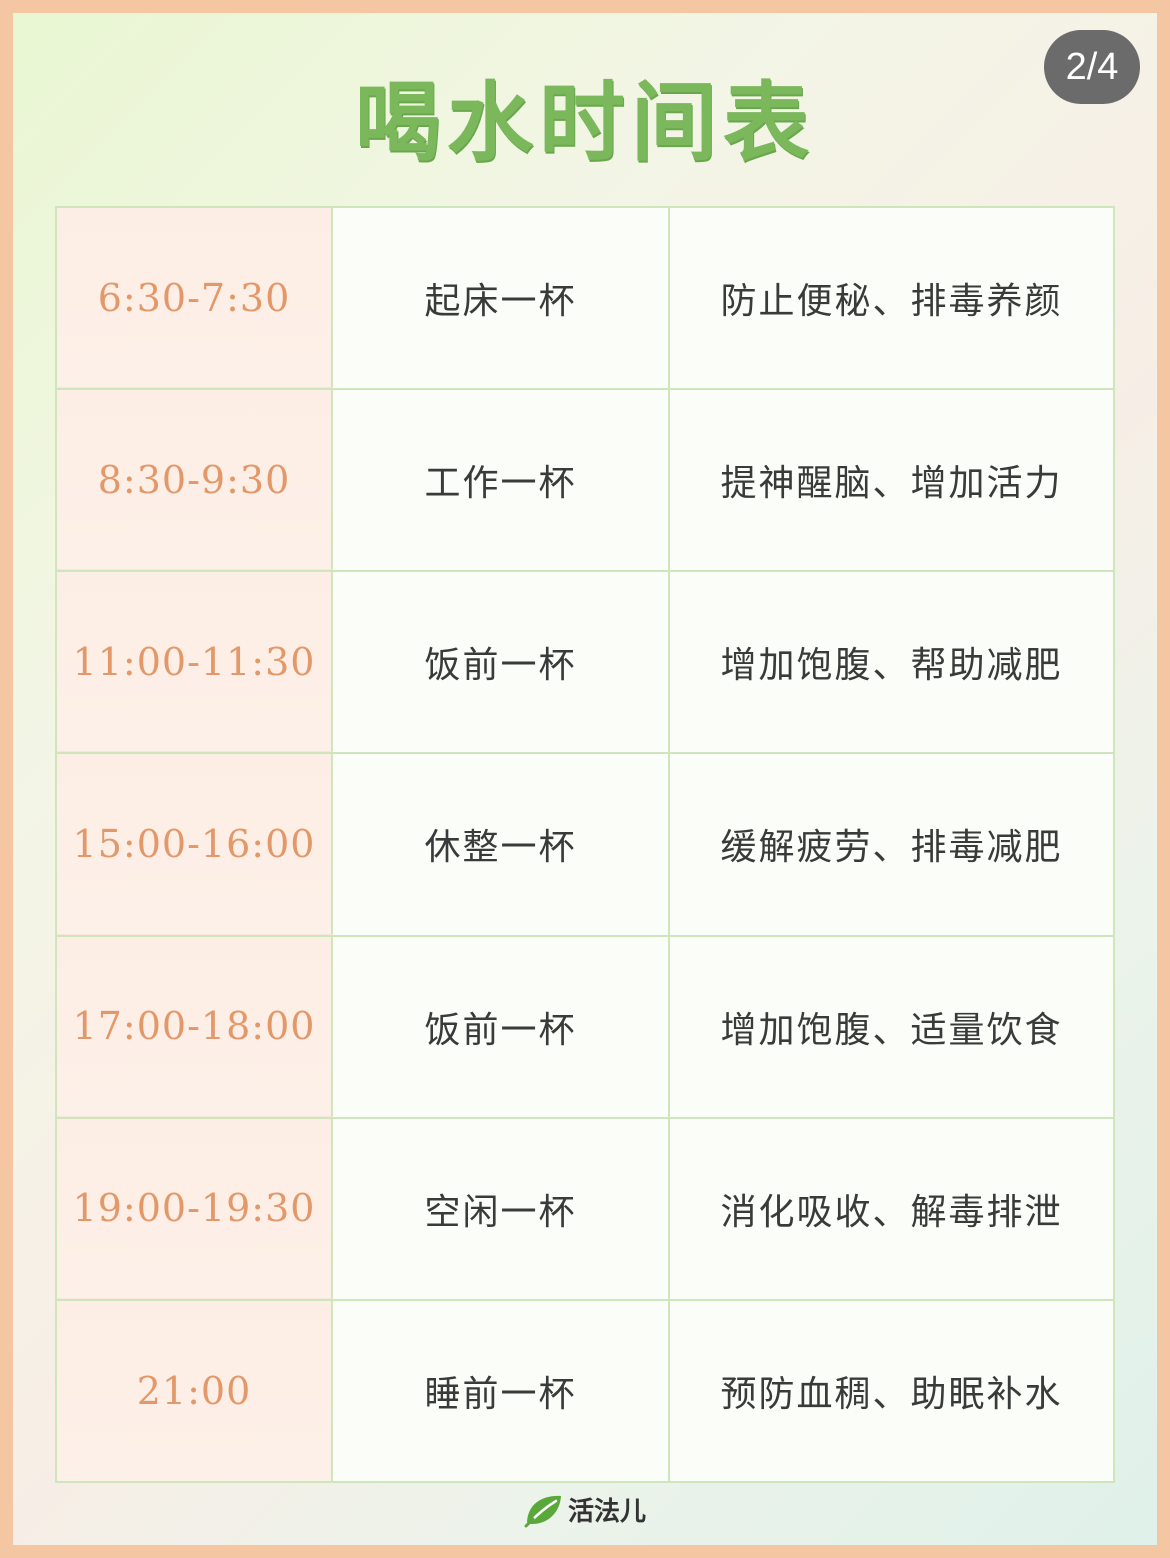  What do you see at coordinates (501, 480) in the screenshot?
I see `drink-name-cell: 工作一杯` at bounding box center [501, 480].